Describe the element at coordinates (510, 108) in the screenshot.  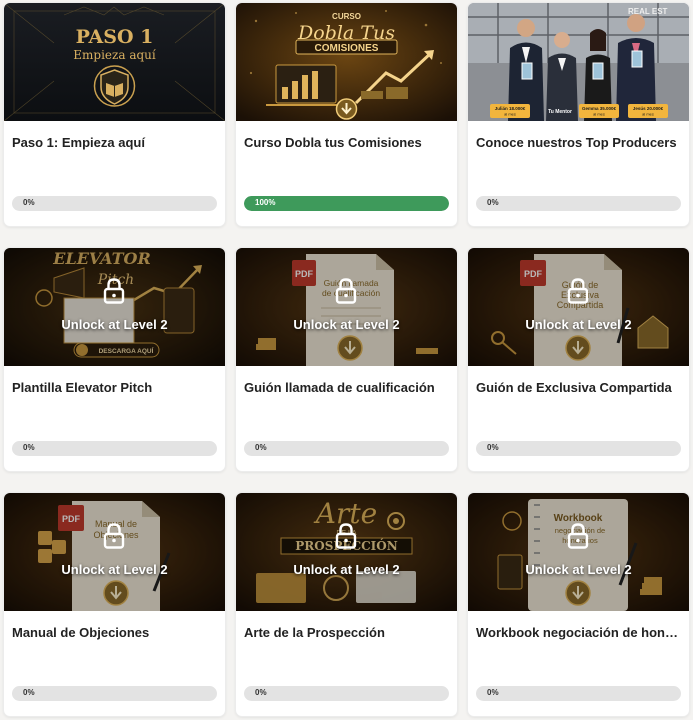
I see `svg-text: Julián 18.000€` at that location.